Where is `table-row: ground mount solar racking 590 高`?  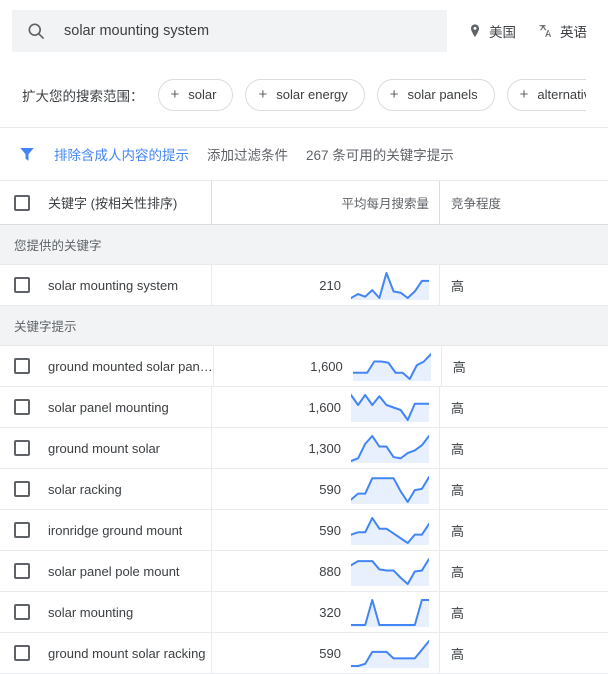 table-row: ground mount solar racking 590 高 is located at coordinates (304, 653).